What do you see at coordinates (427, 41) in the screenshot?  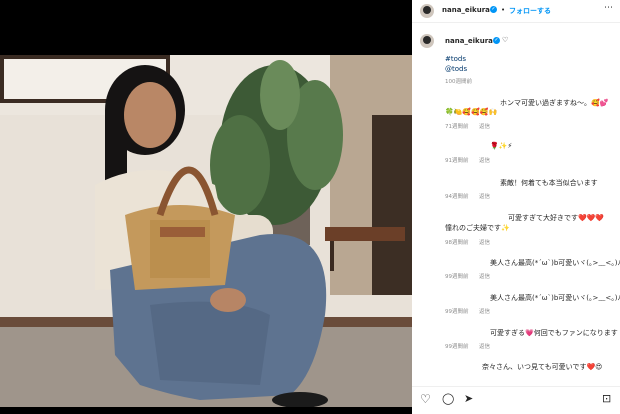 I see `caption-avatar` at bounding box center [427, 41].